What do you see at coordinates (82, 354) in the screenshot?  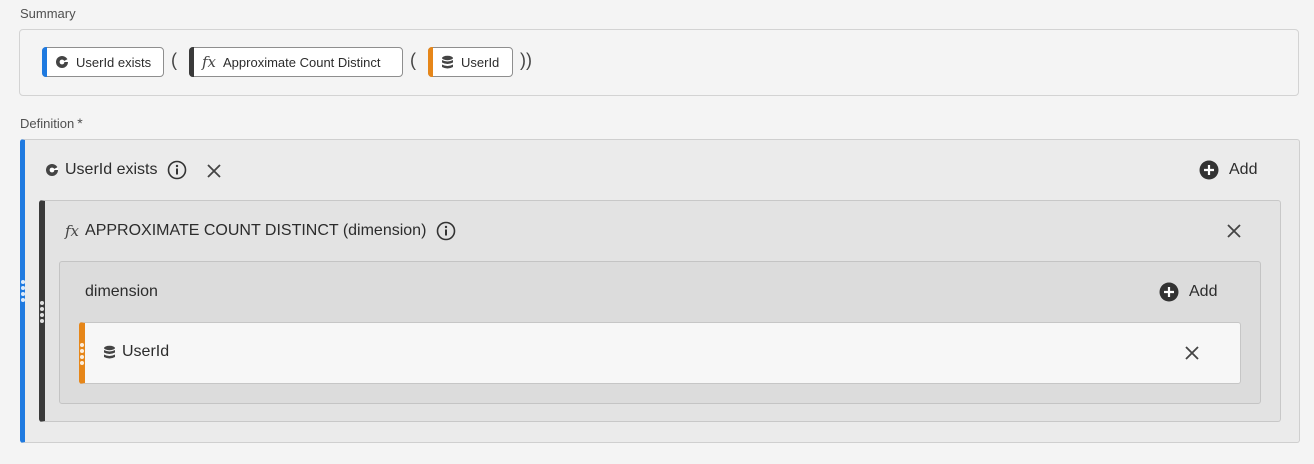 I see `drag-handle-item` at bounding box center [82, 354].